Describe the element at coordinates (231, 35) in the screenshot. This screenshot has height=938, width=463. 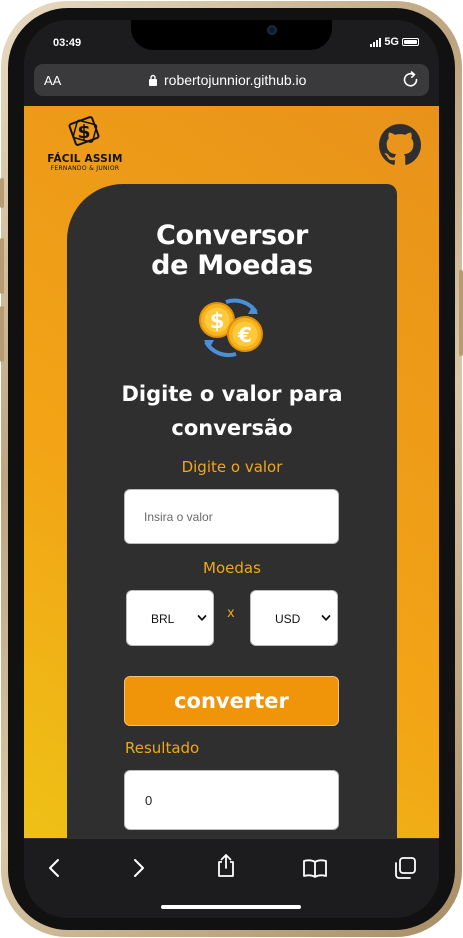
I see `notch` at that location.